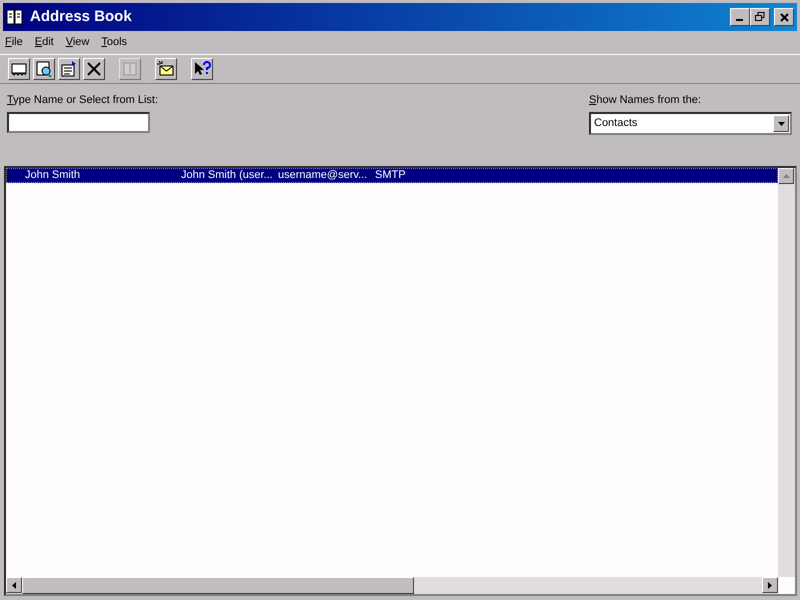 This screenshot has height=600, width=800. I want to click on restore-button, so click(760, 17).